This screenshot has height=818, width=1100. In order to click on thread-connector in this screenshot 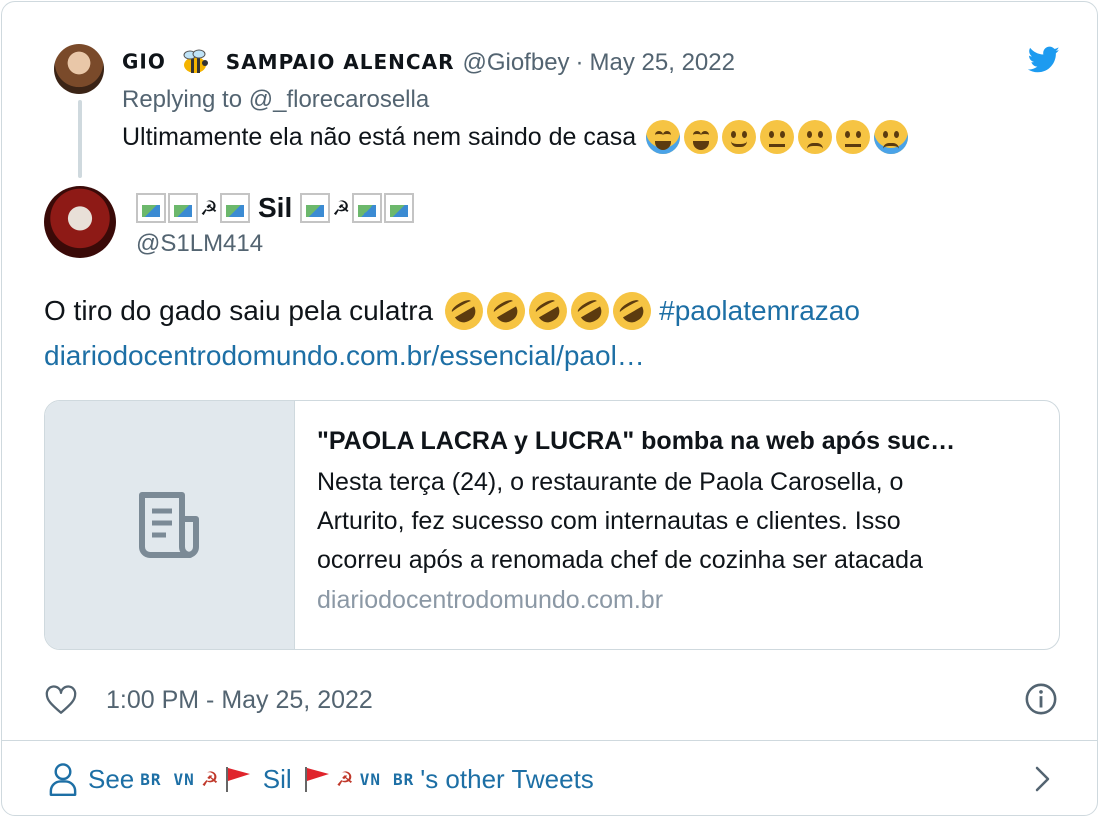, I will do `click(80, 139)`.